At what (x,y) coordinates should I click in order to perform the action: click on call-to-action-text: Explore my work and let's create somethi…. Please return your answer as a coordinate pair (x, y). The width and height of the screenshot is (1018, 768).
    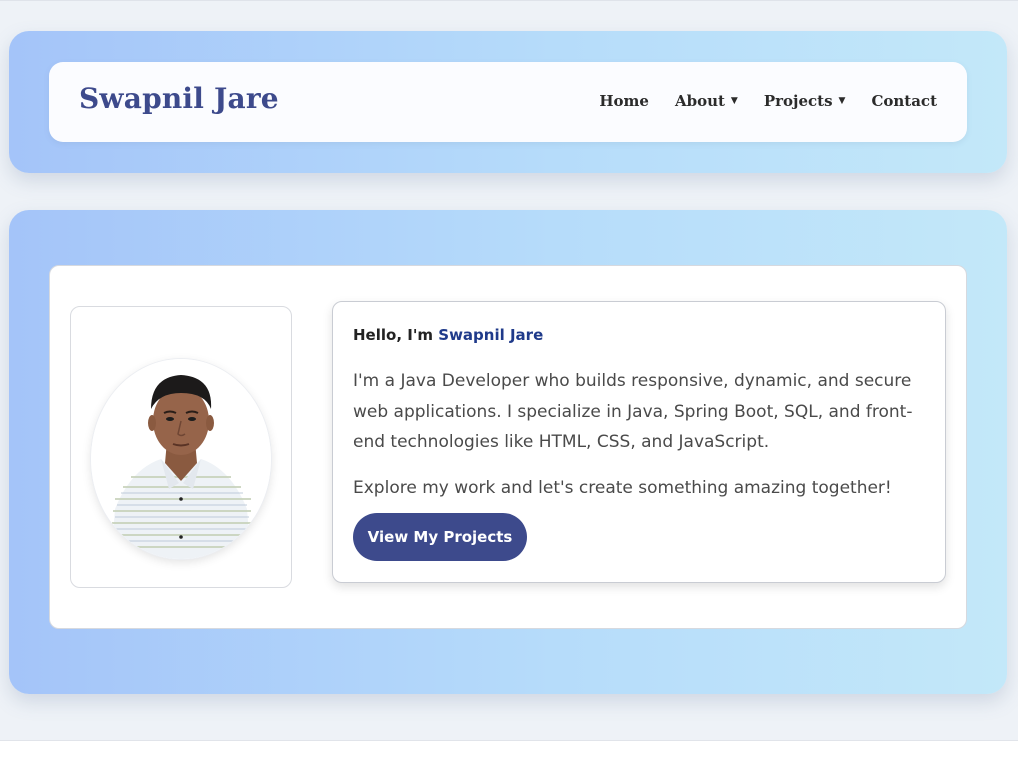
    Looking at the image, I should click on (622, 488).